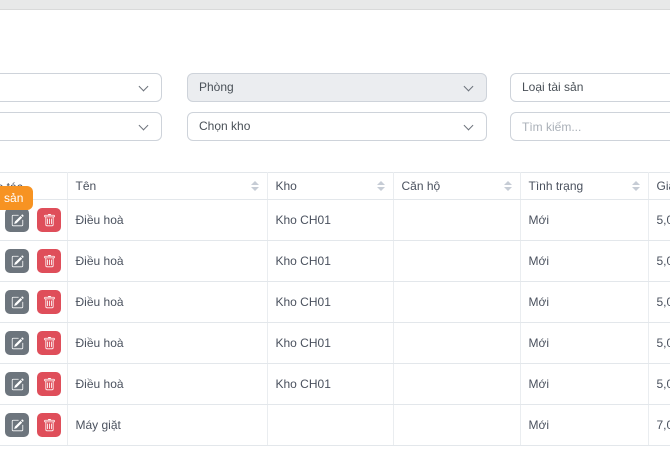 This screenshot has height=450, width=670. I want to click on room-select: Phòng, so click(337, 87).